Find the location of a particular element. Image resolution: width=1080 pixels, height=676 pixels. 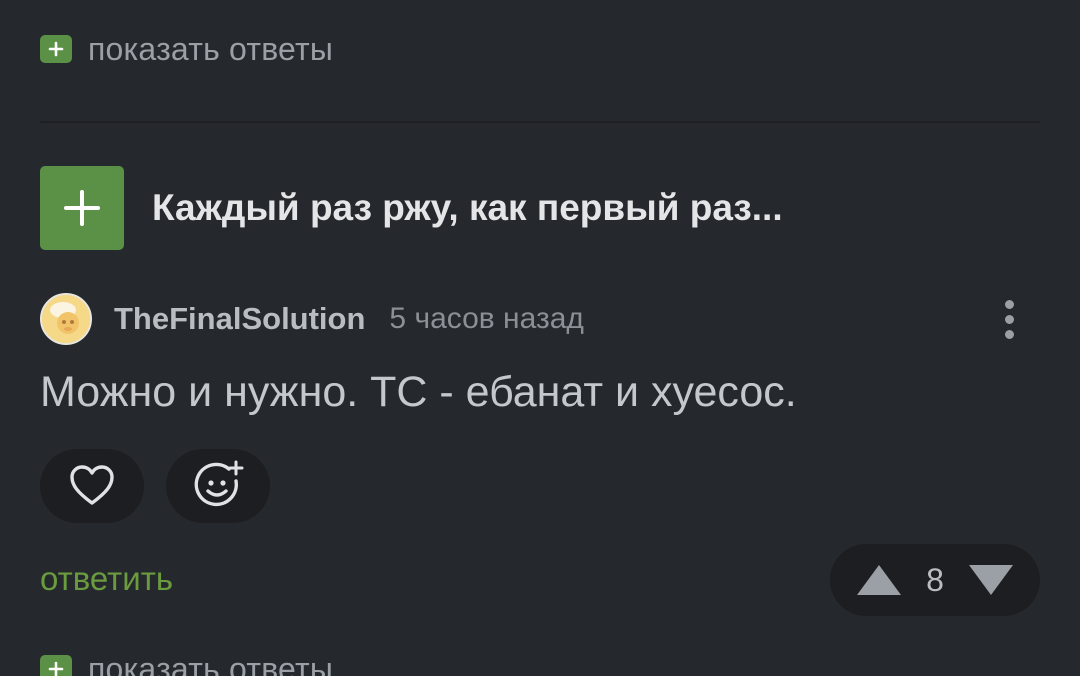

comment-timestamp: 5 часов назад is located at coordinates (486, 318).